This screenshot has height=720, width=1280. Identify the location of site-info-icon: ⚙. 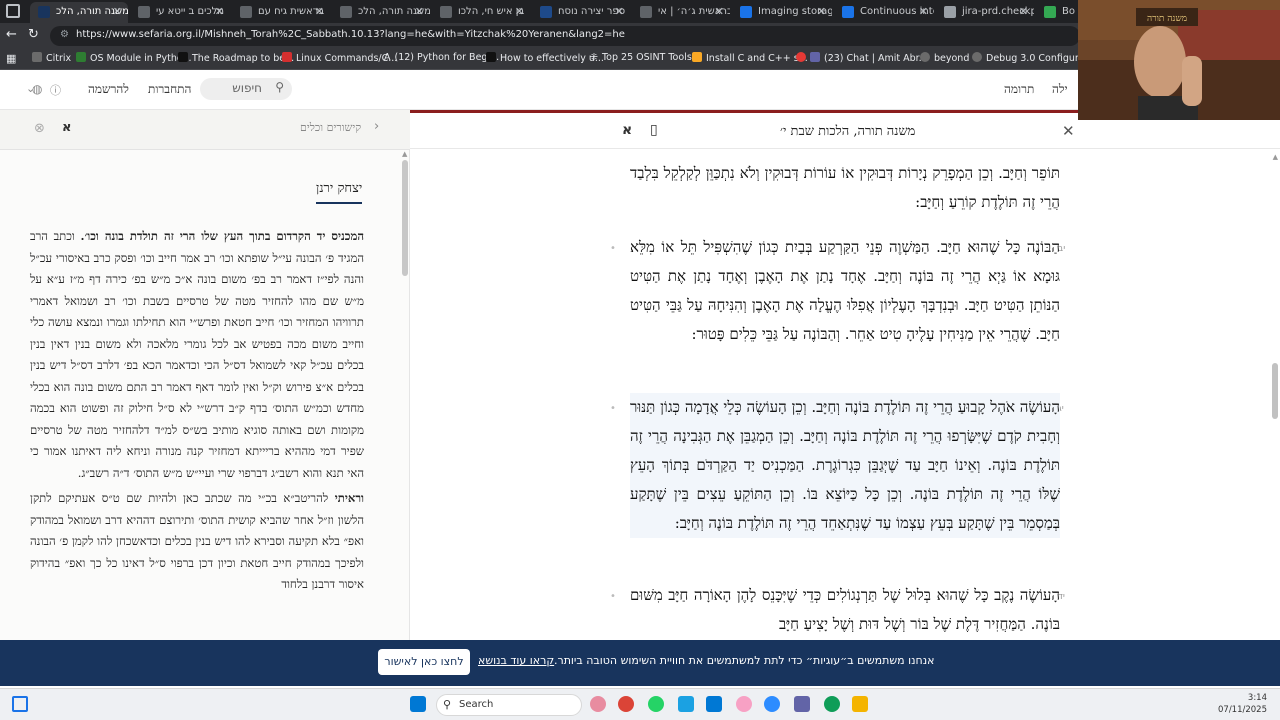
(64, 34).